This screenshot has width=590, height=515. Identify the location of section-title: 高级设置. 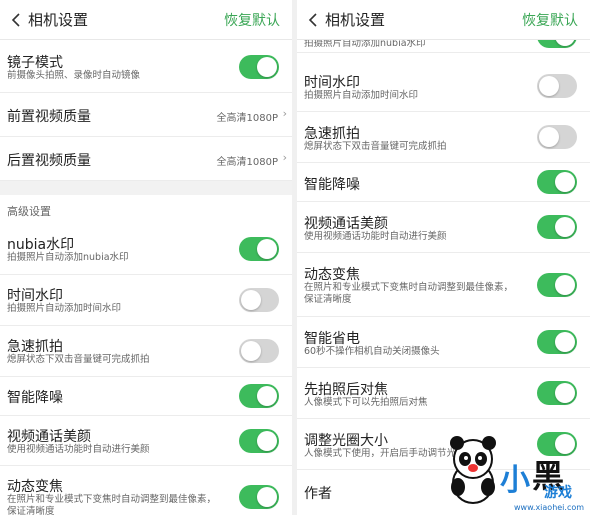
(29, 211).